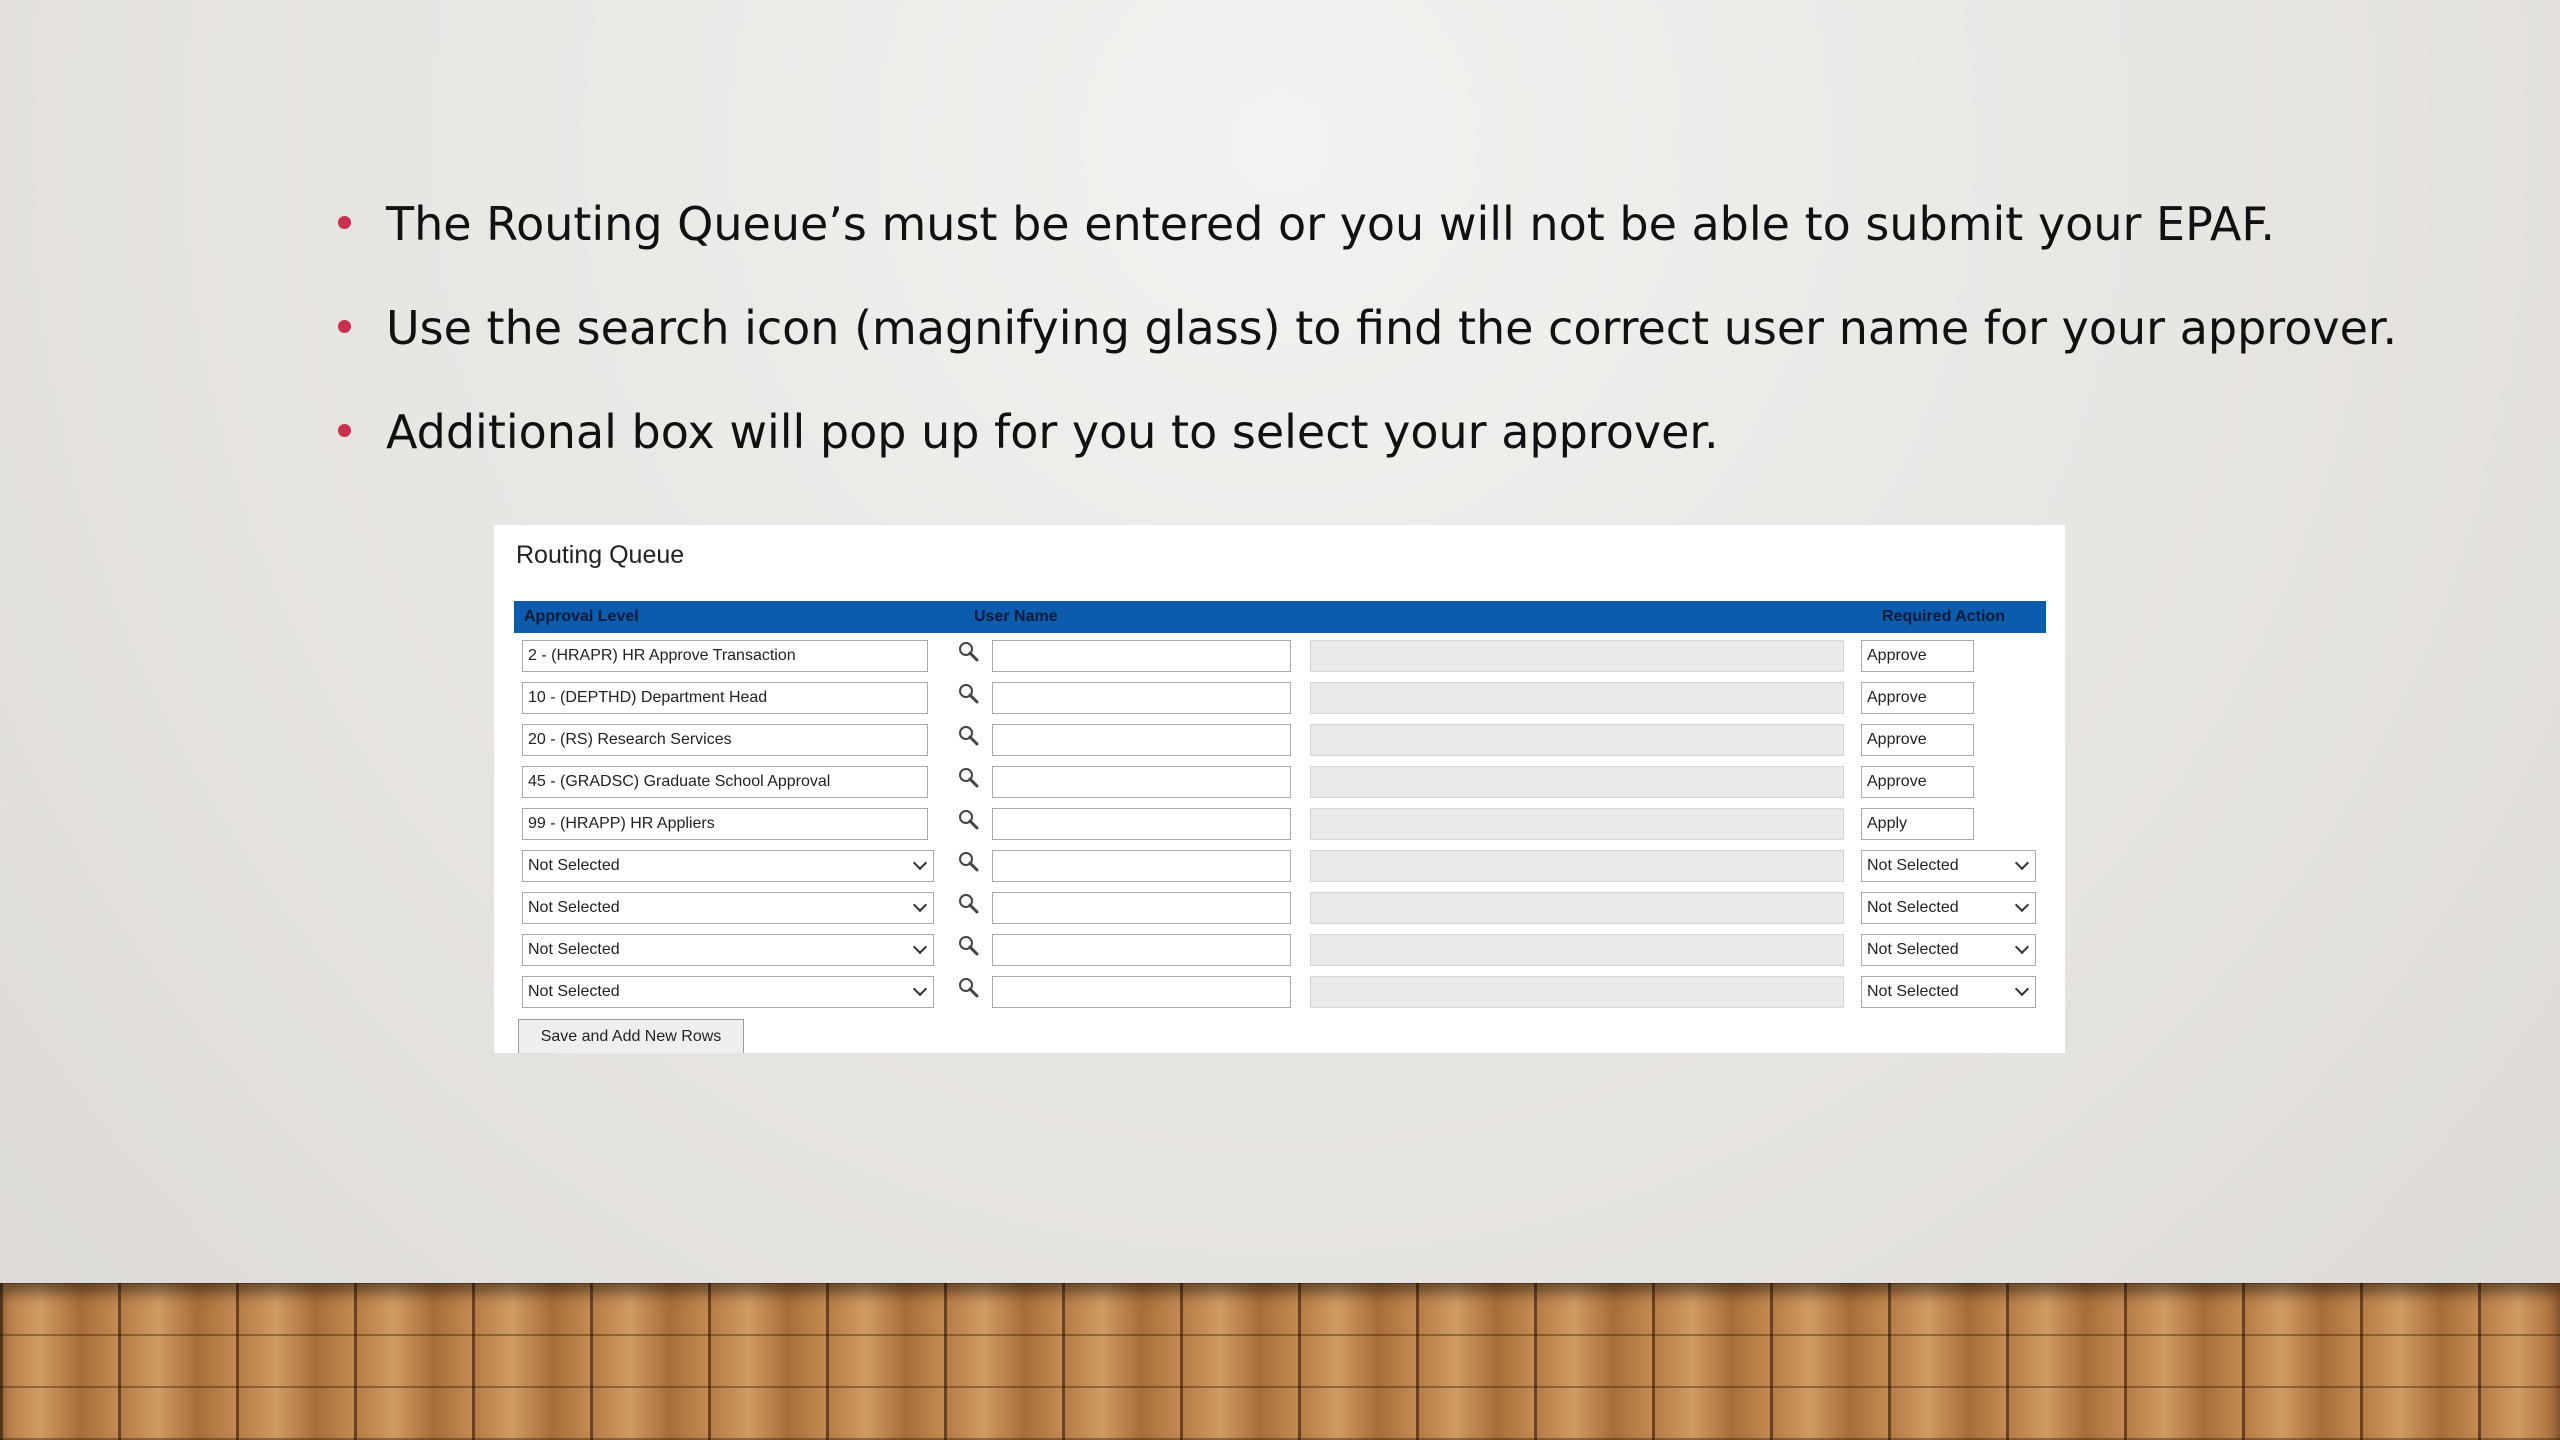 The width and height of the screenshot is (2560, 1440). Describe the element at coordinates (725, 698) in the screenshot. I see `approval-level-field: 10 - (DEPTHD) Department Head` at that location.